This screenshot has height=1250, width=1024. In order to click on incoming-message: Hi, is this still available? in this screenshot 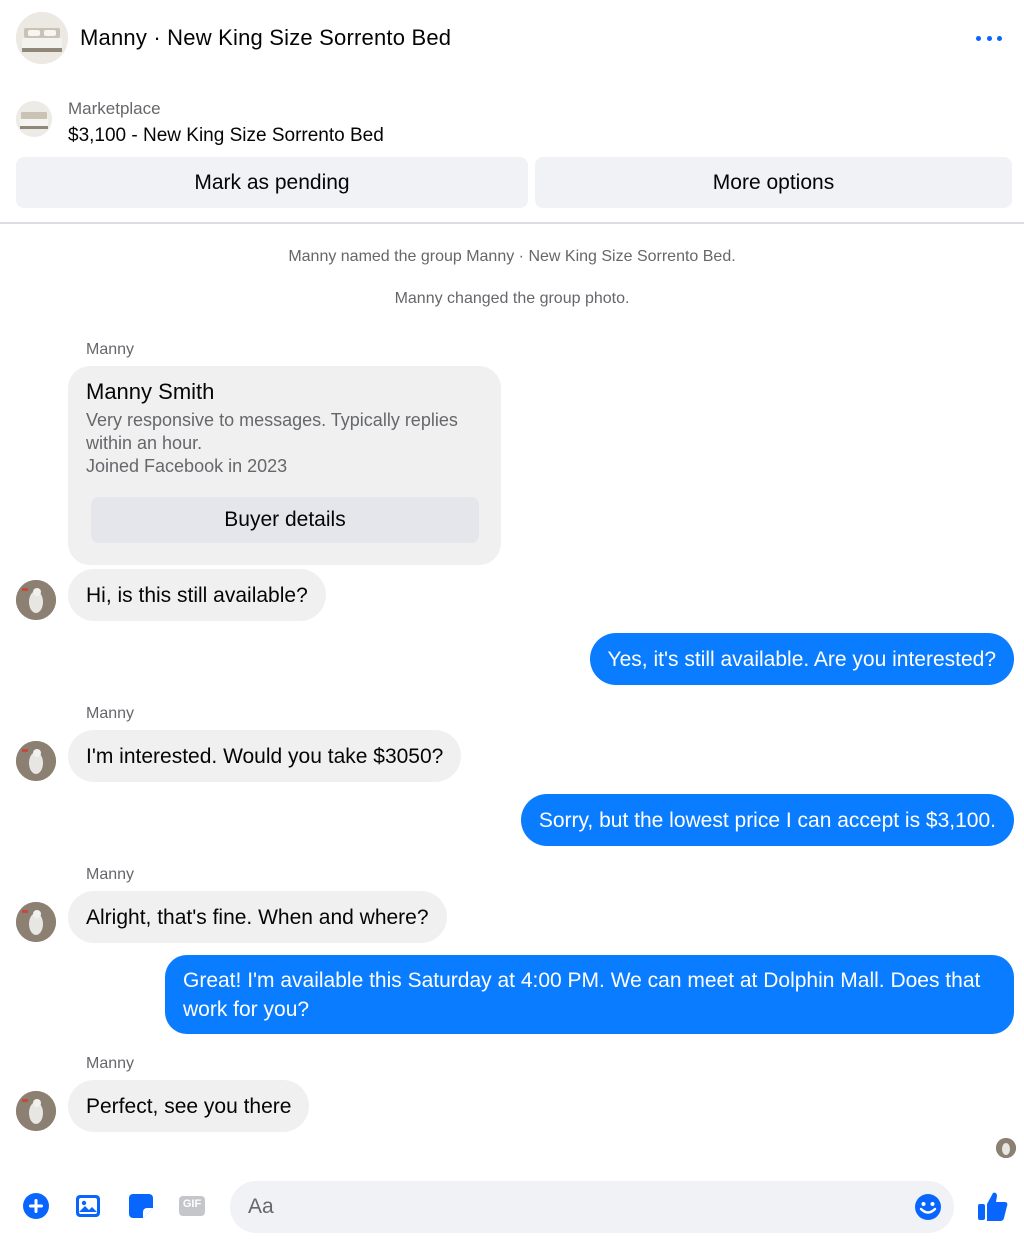, I will do `click(197, 595)`.